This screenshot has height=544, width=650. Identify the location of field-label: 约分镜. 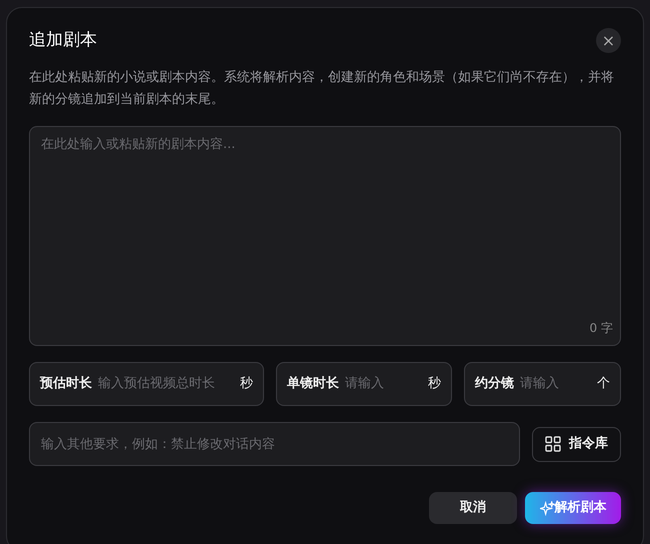
(494, 384).